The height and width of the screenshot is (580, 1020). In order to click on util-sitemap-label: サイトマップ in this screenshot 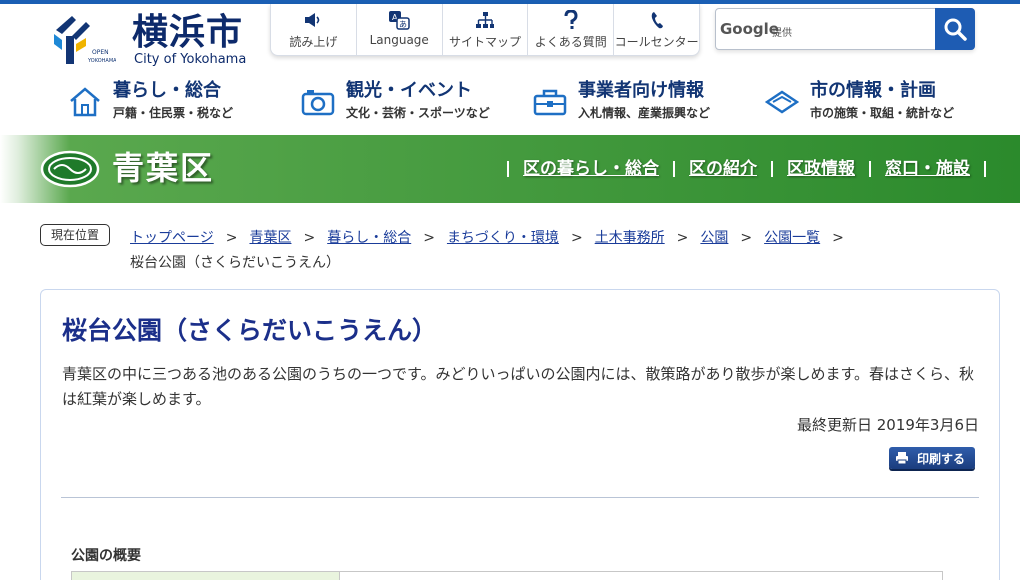, I will do `click(484, 42)`.